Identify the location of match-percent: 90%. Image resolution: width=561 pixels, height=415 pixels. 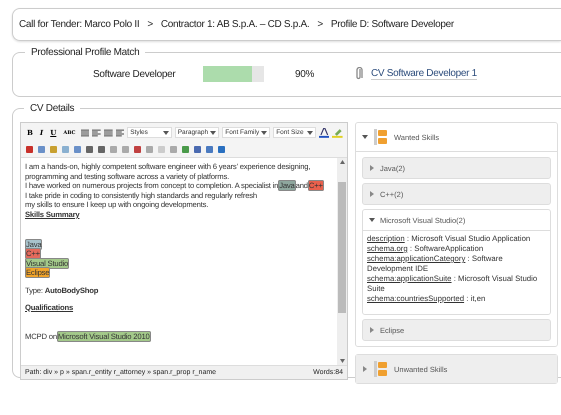
(305, 74).